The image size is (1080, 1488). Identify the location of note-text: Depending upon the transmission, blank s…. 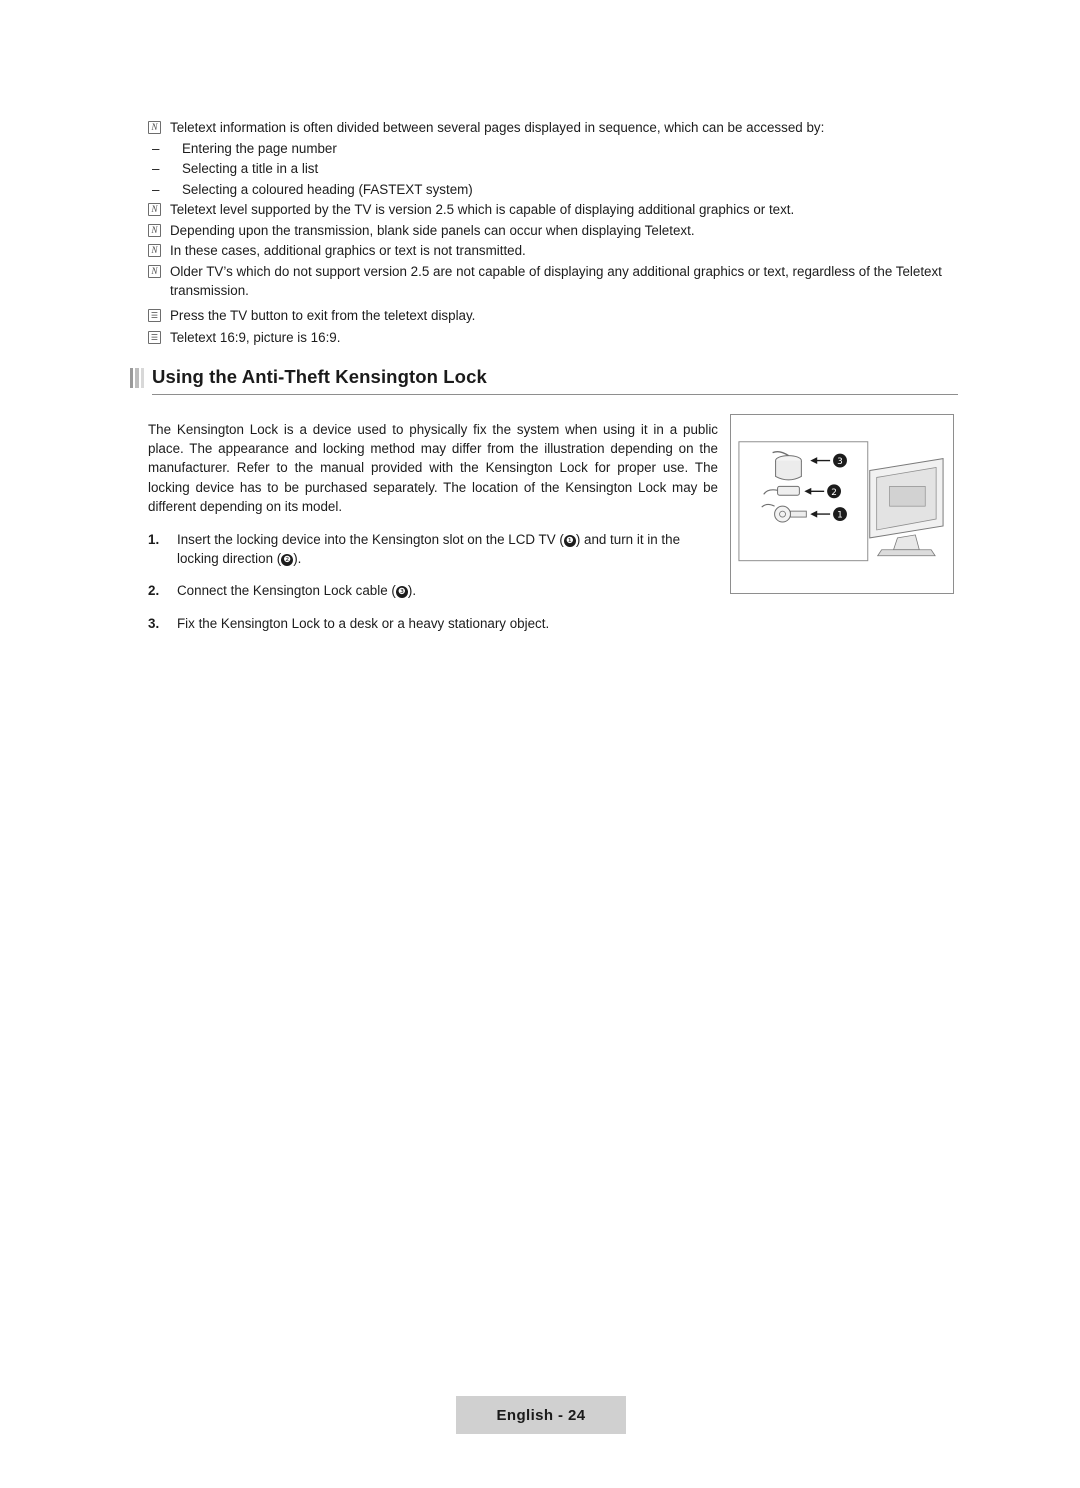
(432, 230).